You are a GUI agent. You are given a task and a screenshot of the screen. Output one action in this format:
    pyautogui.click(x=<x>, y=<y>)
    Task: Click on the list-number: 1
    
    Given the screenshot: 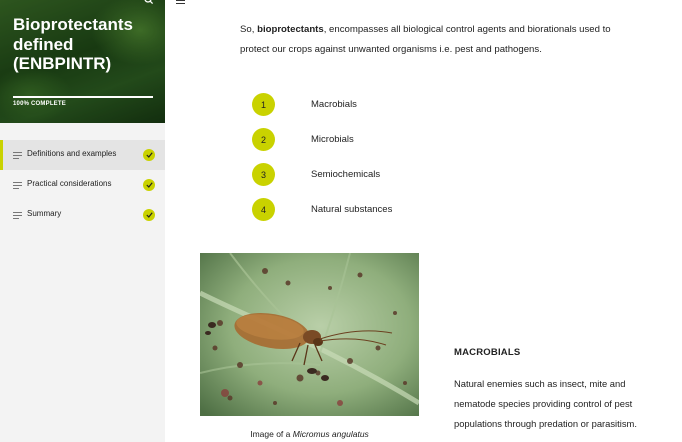 What is the action you would take?
    pyautogui.click(x=263, y=104)
    